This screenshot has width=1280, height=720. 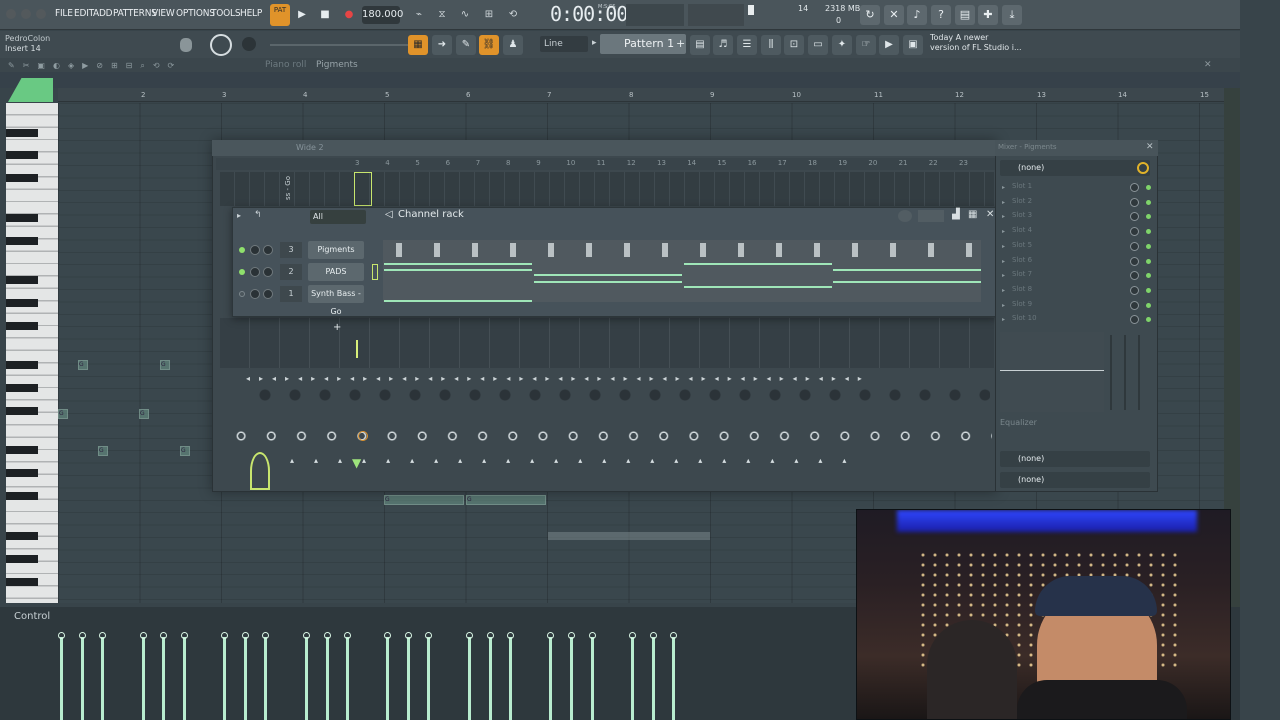 What do you see at coordinates (103, 13) in the screenshot?
I see `menu-add: ADD` at bounding box center [103, 13].